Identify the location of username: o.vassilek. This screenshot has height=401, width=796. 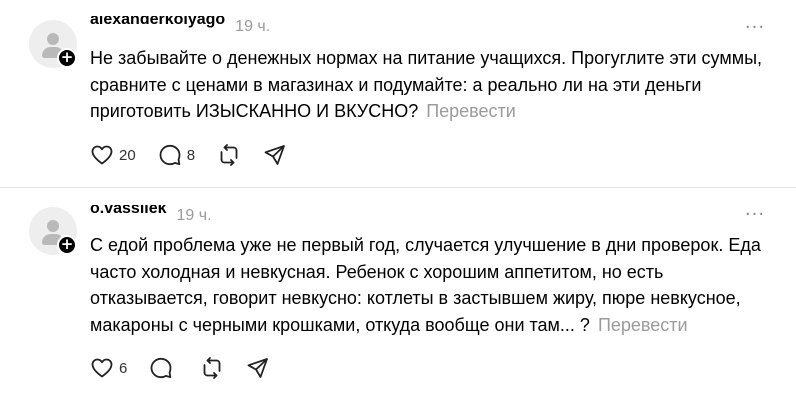
(128, 212).